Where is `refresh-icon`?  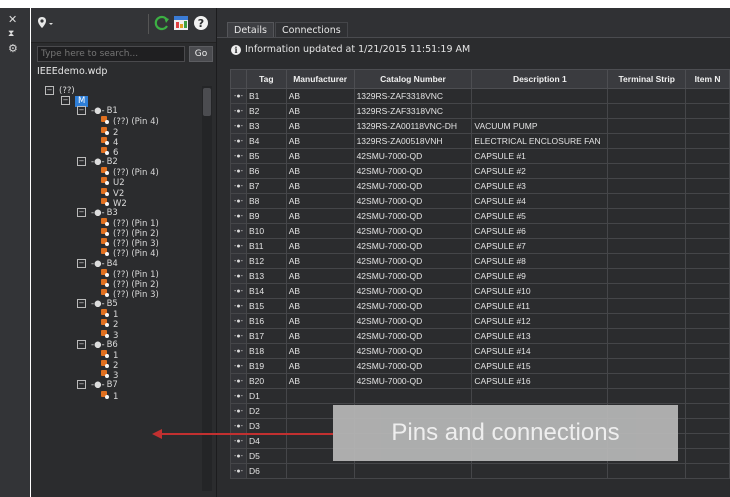
refresh-icon is located at coordinates (162, 23).